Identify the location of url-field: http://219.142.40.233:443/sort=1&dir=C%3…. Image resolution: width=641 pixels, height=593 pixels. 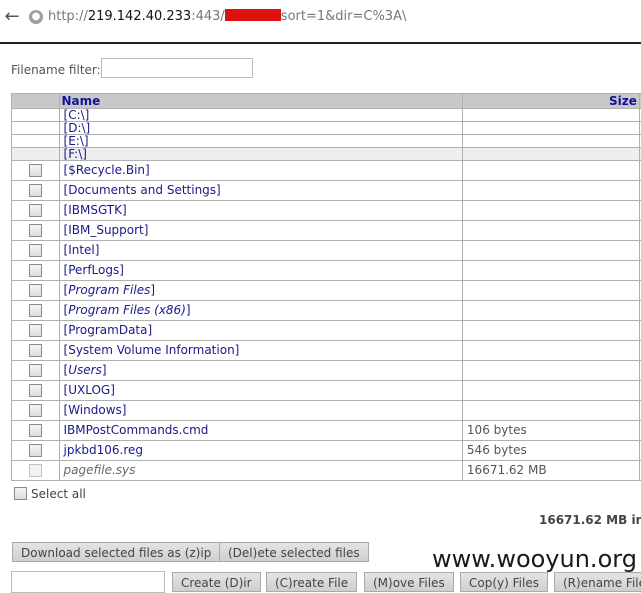
(227, 16).